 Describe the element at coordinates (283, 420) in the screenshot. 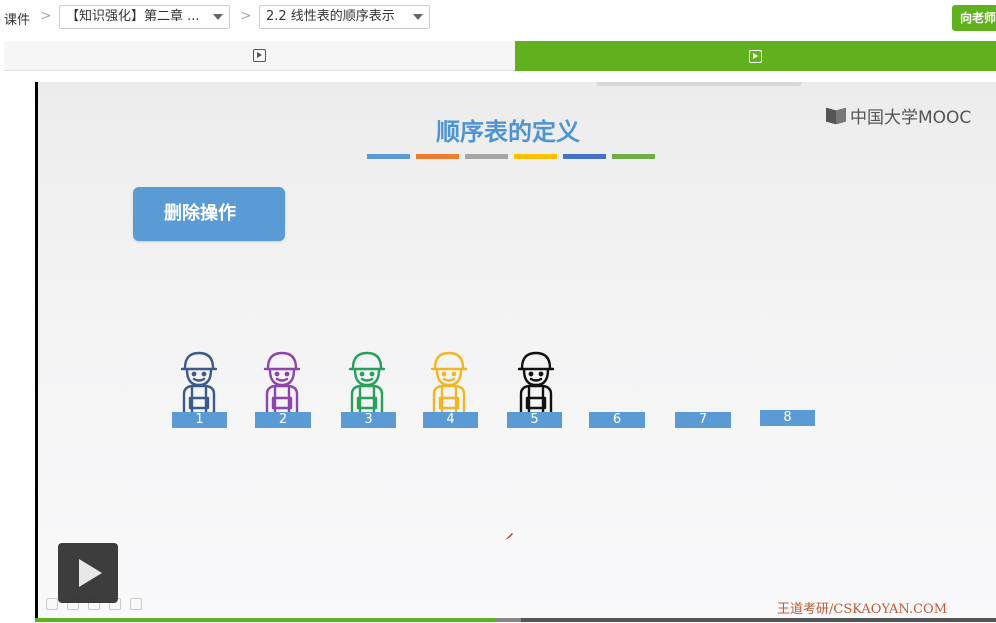

I see `array-slot: 2` at that location.